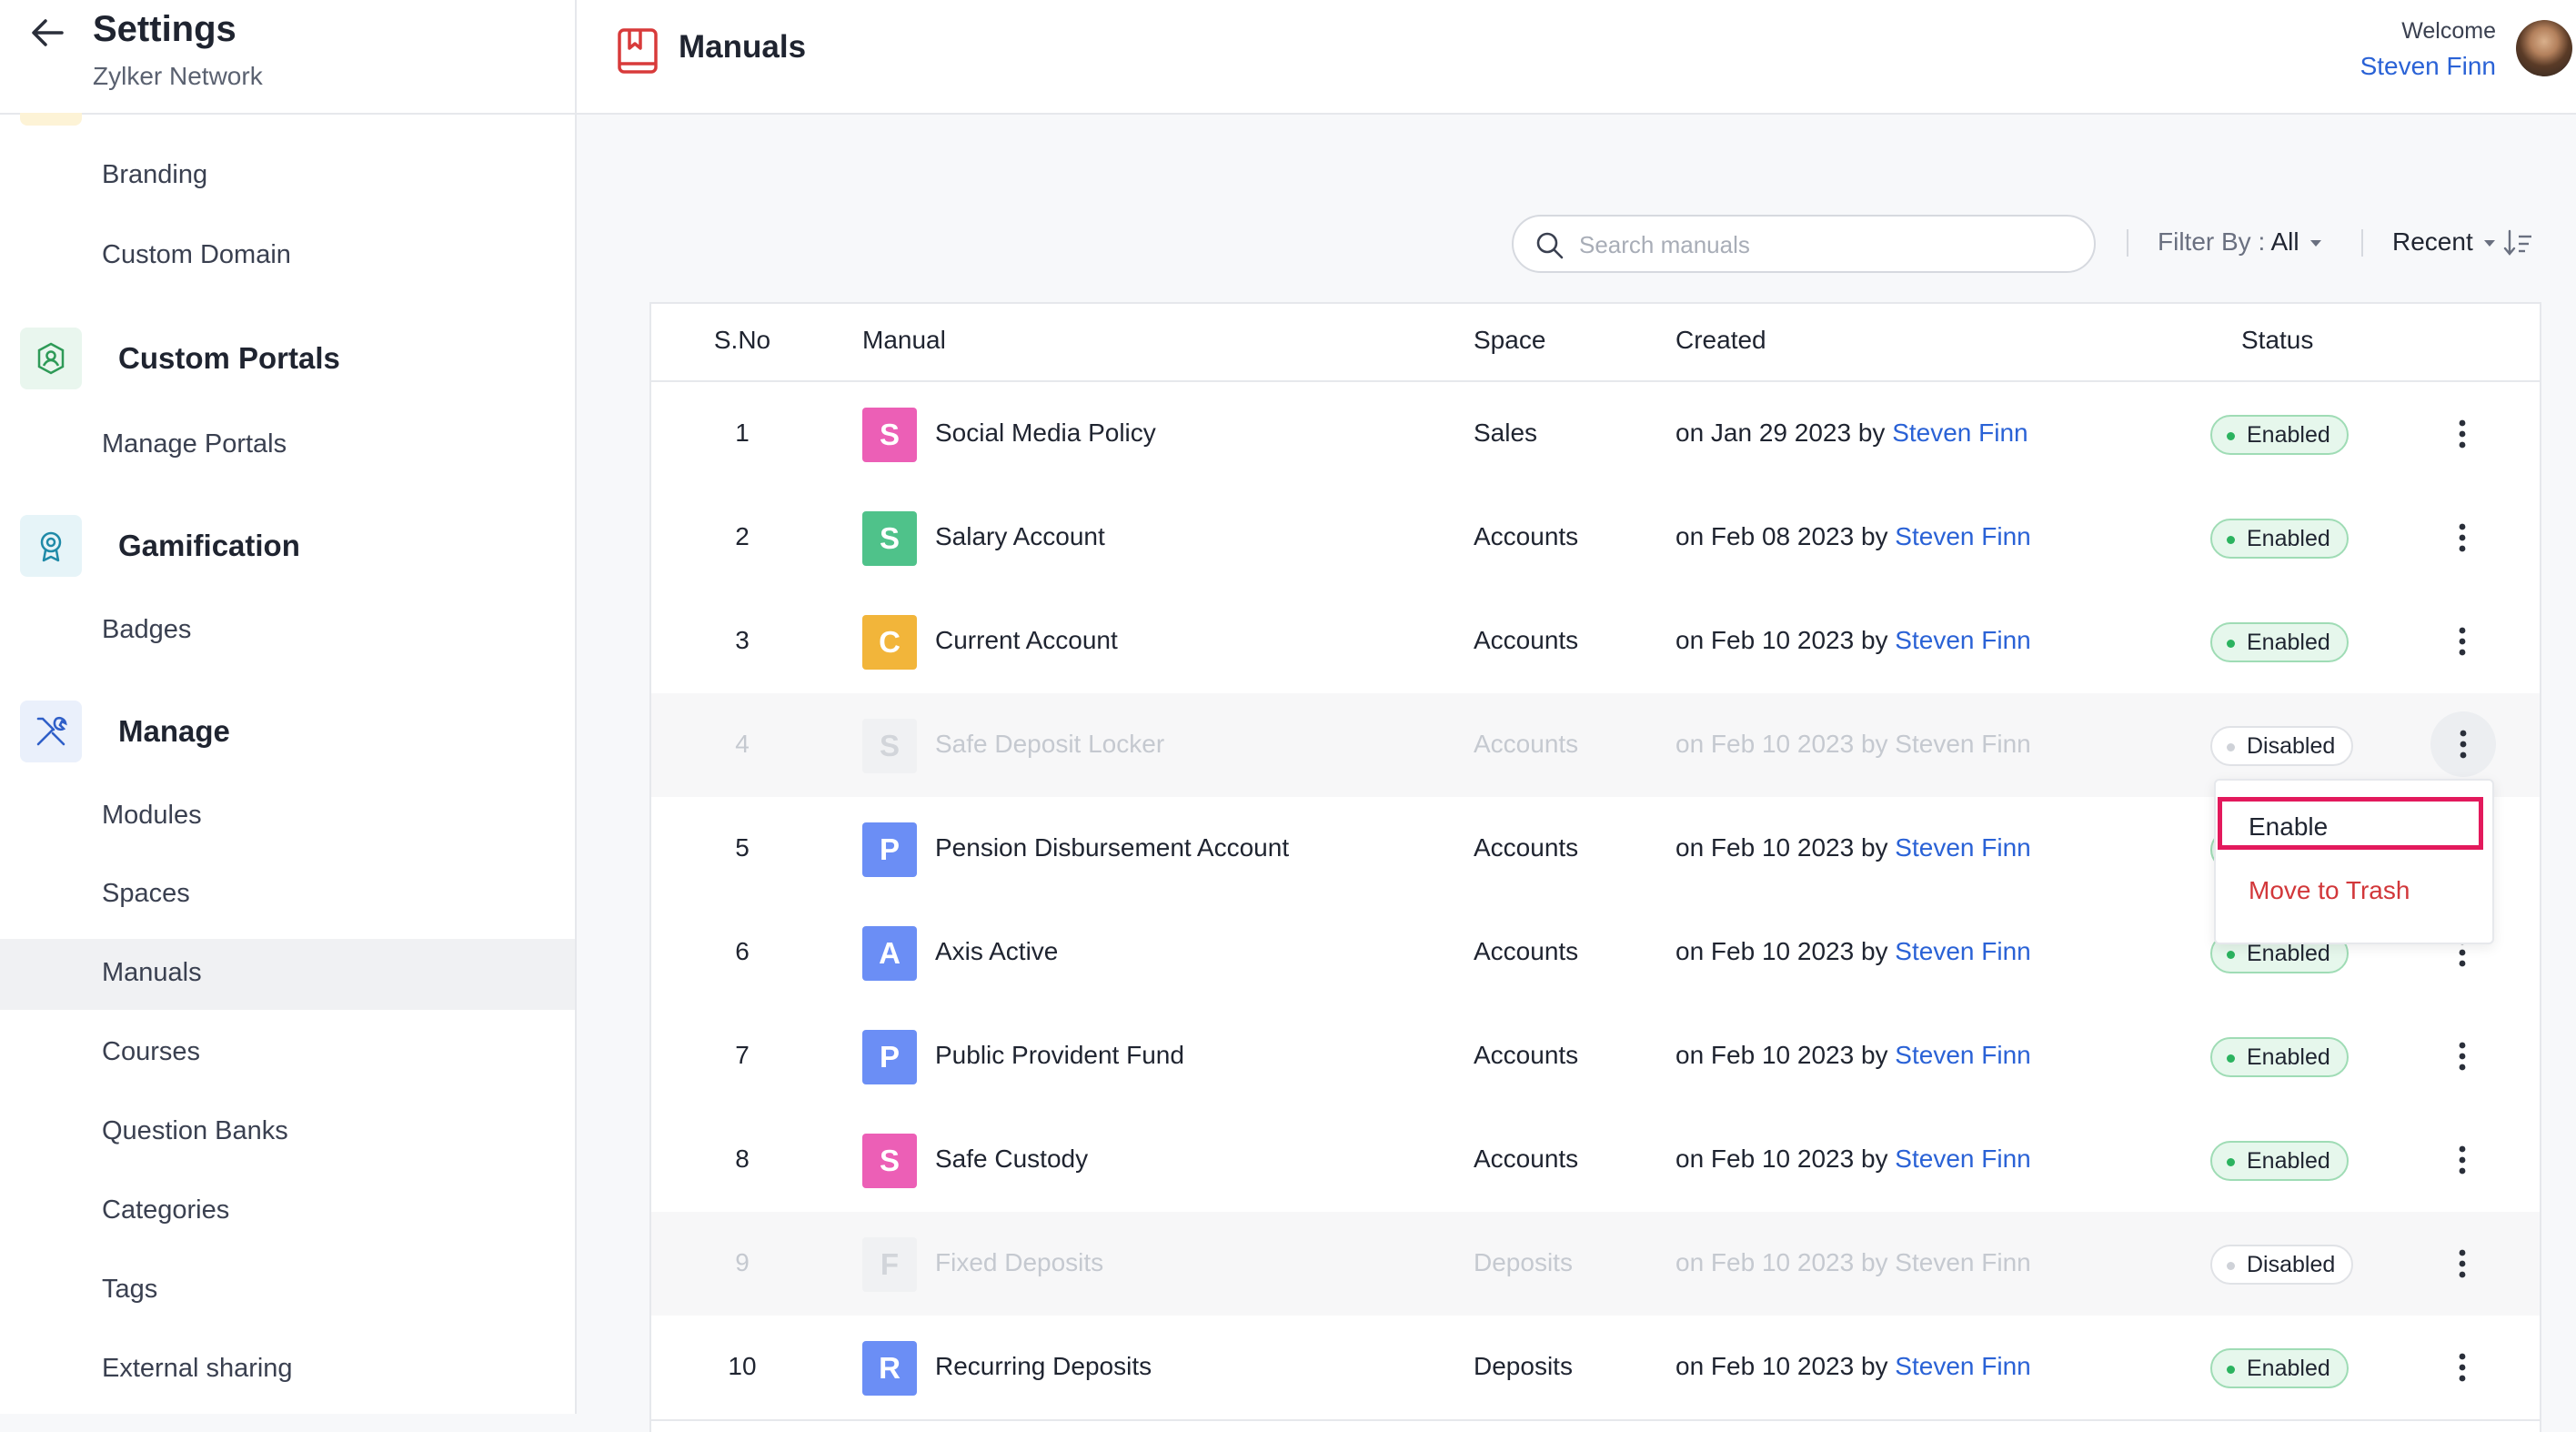 The image size is (2576, 1432). I want to click on sidebar-item-external-sharing: External sharing, so click(197, 1369).